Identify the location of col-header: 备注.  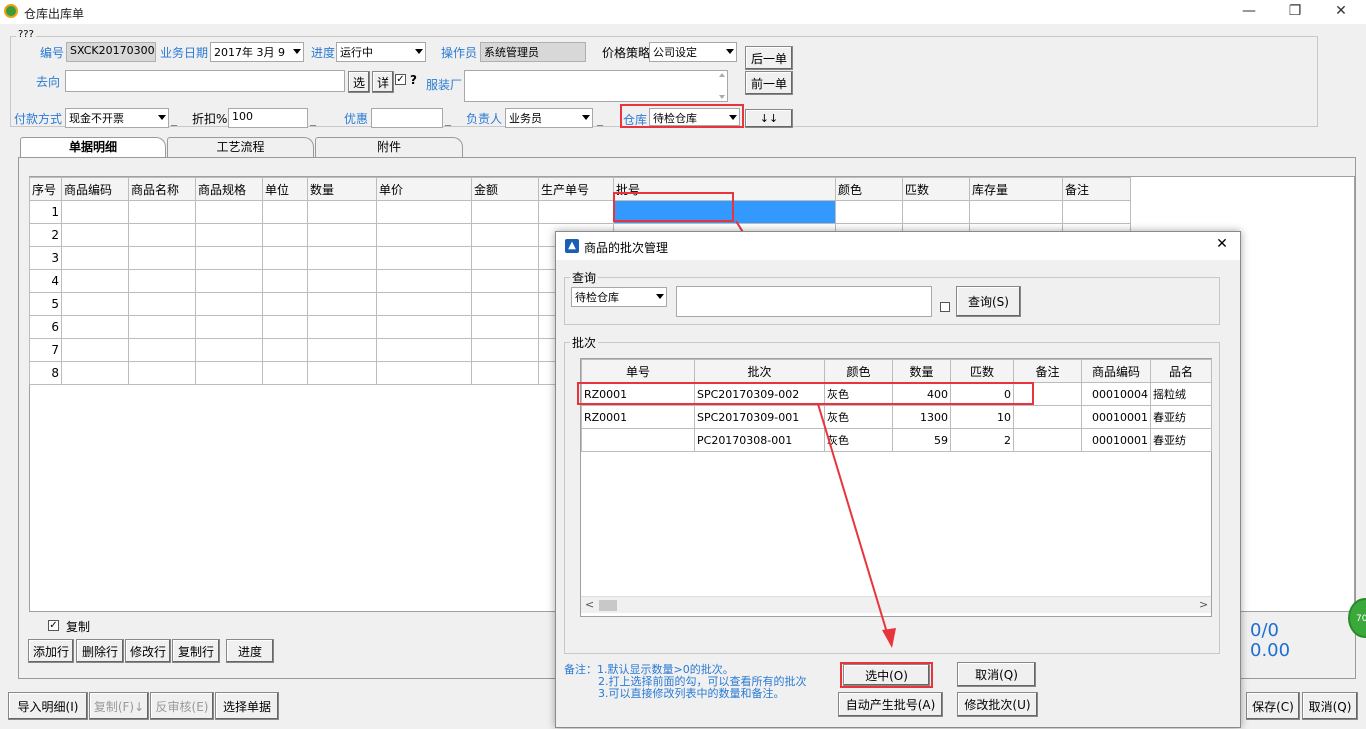
(1096, 189).